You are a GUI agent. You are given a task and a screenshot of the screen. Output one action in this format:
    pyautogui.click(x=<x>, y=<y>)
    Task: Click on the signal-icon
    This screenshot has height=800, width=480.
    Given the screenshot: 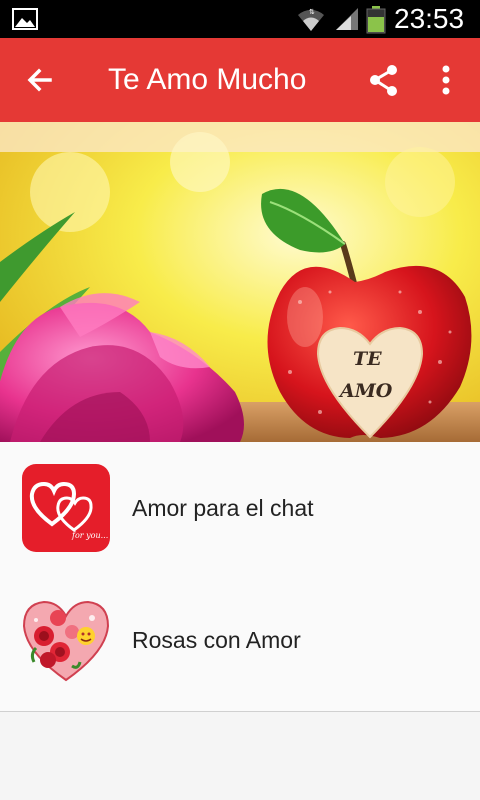 What is the action you would take?
    pyautogui.click(x=347, y=19)
    